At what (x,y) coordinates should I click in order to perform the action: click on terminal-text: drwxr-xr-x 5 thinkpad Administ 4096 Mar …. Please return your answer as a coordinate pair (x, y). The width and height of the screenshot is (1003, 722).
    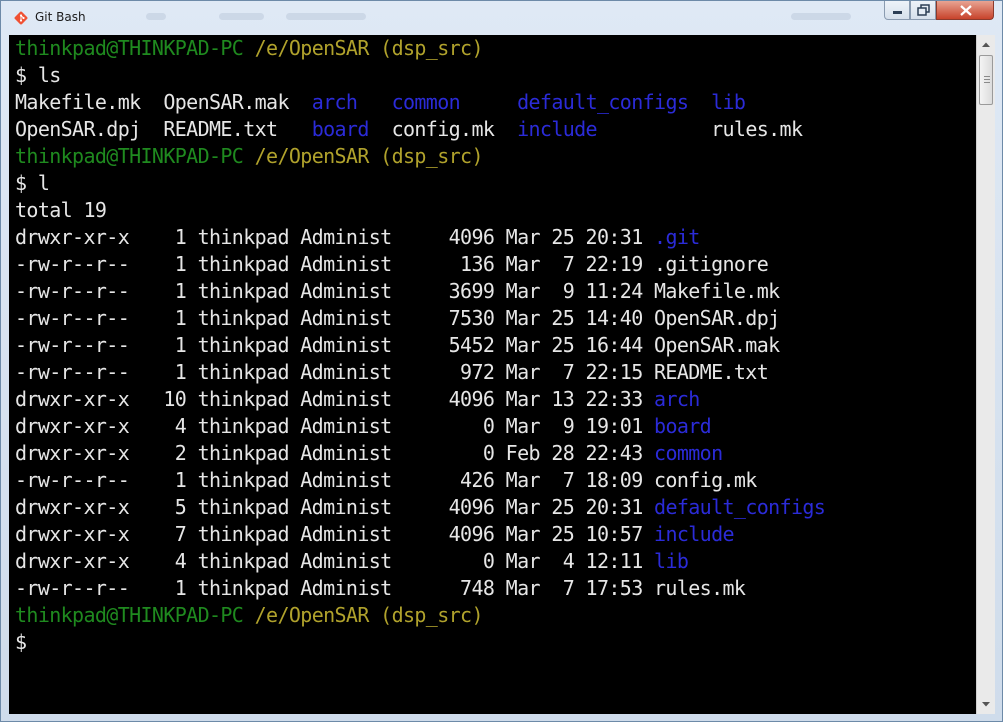
    Looking at the image, I should click on (335, 507).